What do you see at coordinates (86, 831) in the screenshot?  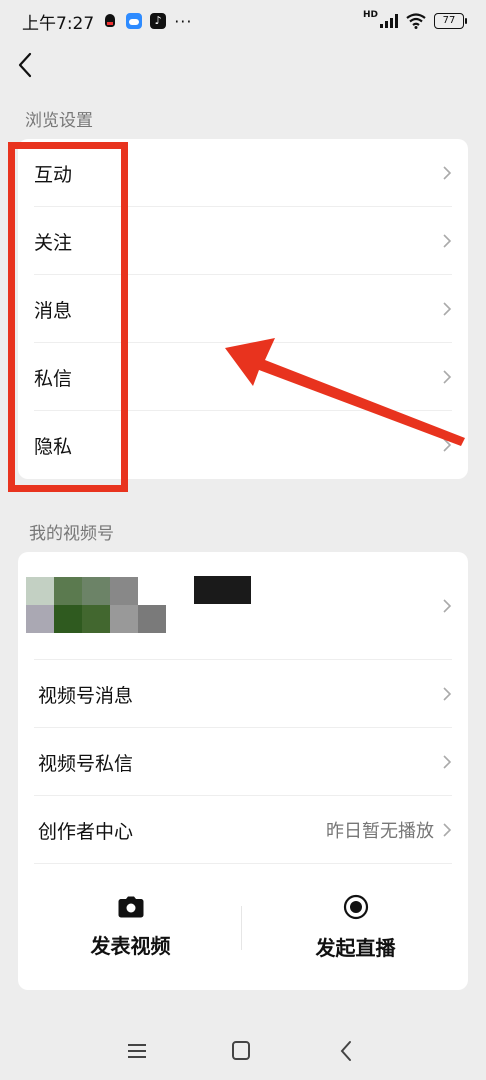 I see `row-label: 创作者中心` at bounding box center [86, 831].